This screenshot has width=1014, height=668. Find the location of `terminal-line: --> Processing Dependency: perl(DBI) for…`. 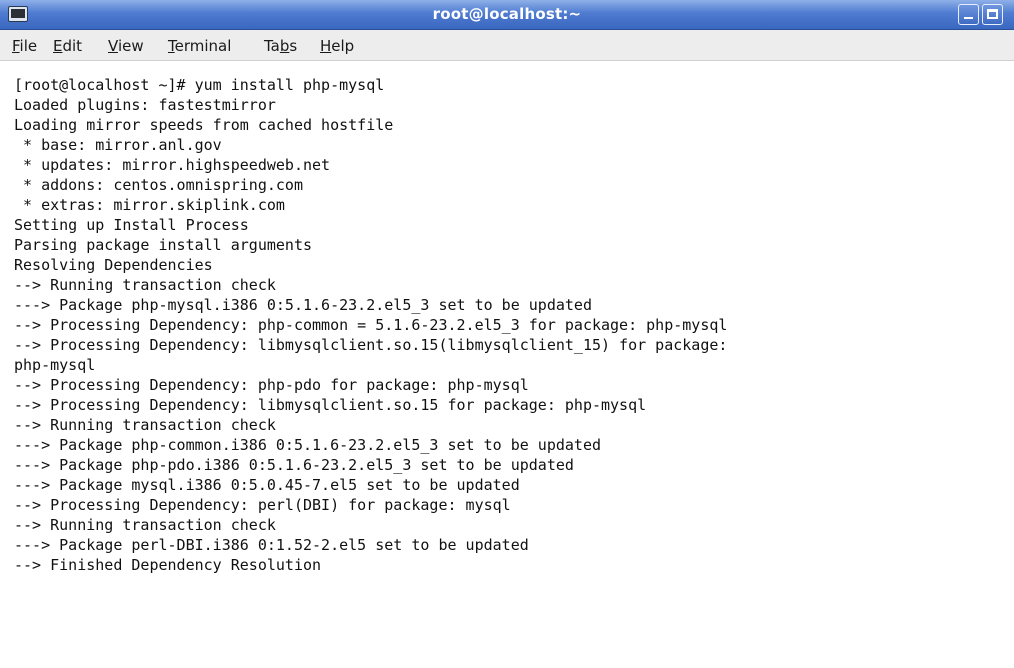

terminal-line: --> Processing Dependency: perl(DBI) for… is located at coordinates (262, 505).